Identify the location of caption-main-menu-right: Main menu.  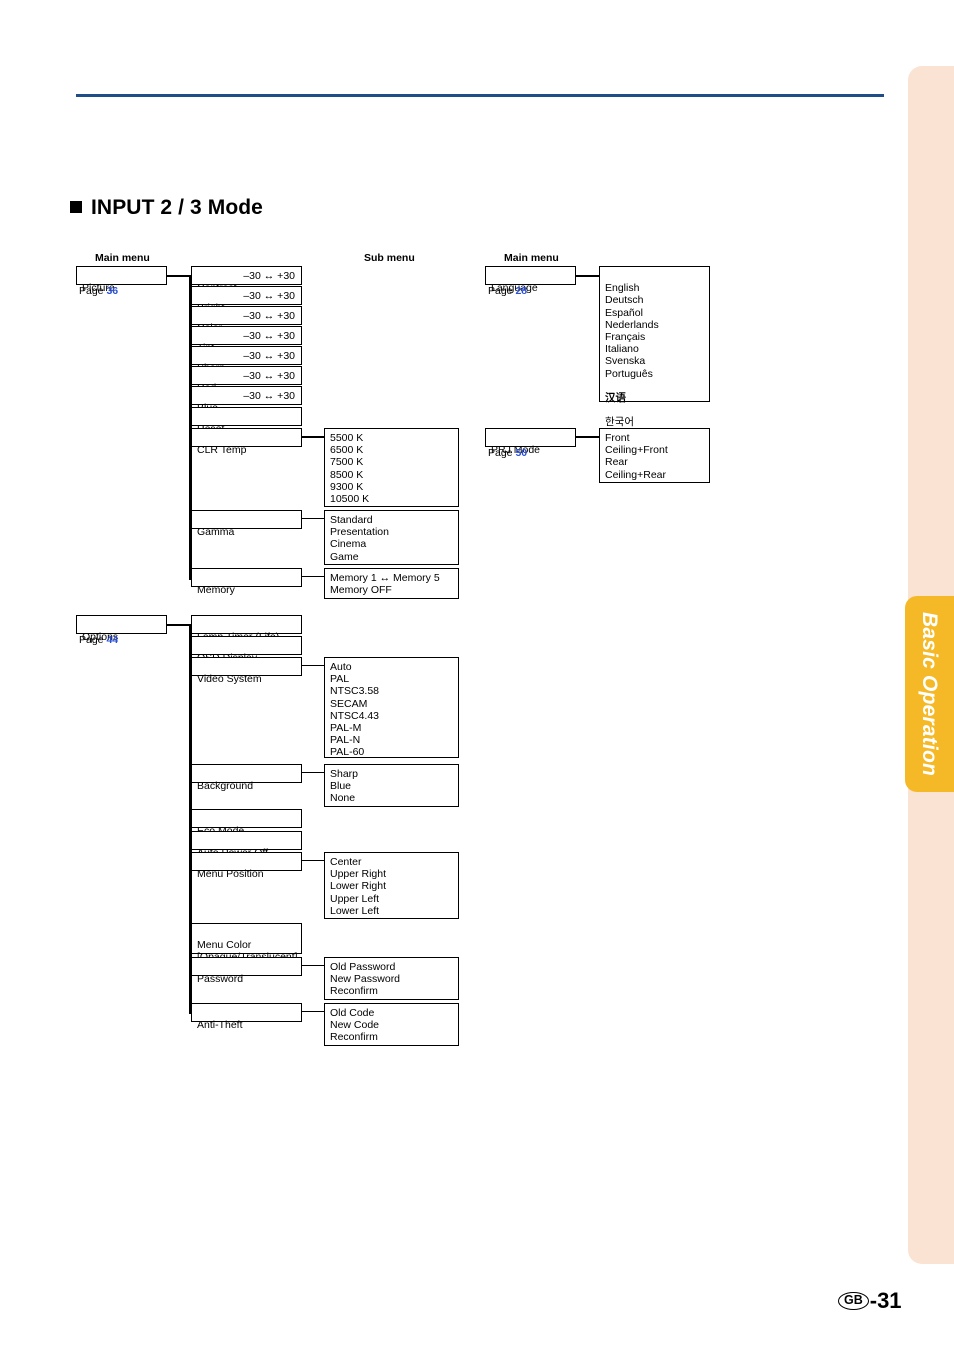
(531, 258).